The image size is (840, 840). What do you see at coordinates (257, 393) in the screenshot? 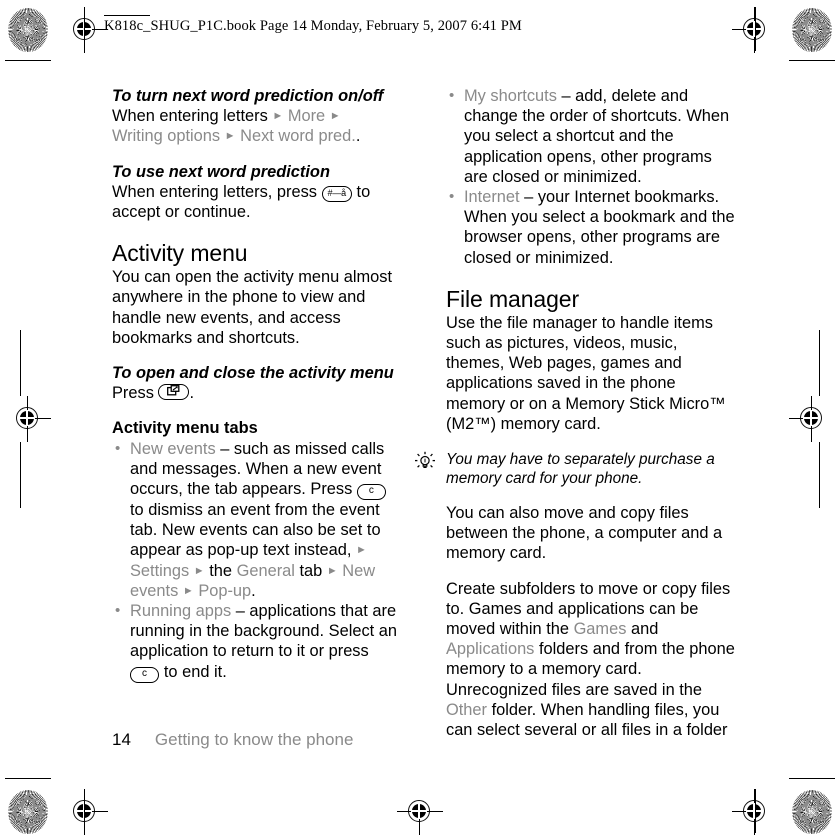
I see `procedure-body-open-close-activity-menu: Press .` at bounding box center [257, 393].